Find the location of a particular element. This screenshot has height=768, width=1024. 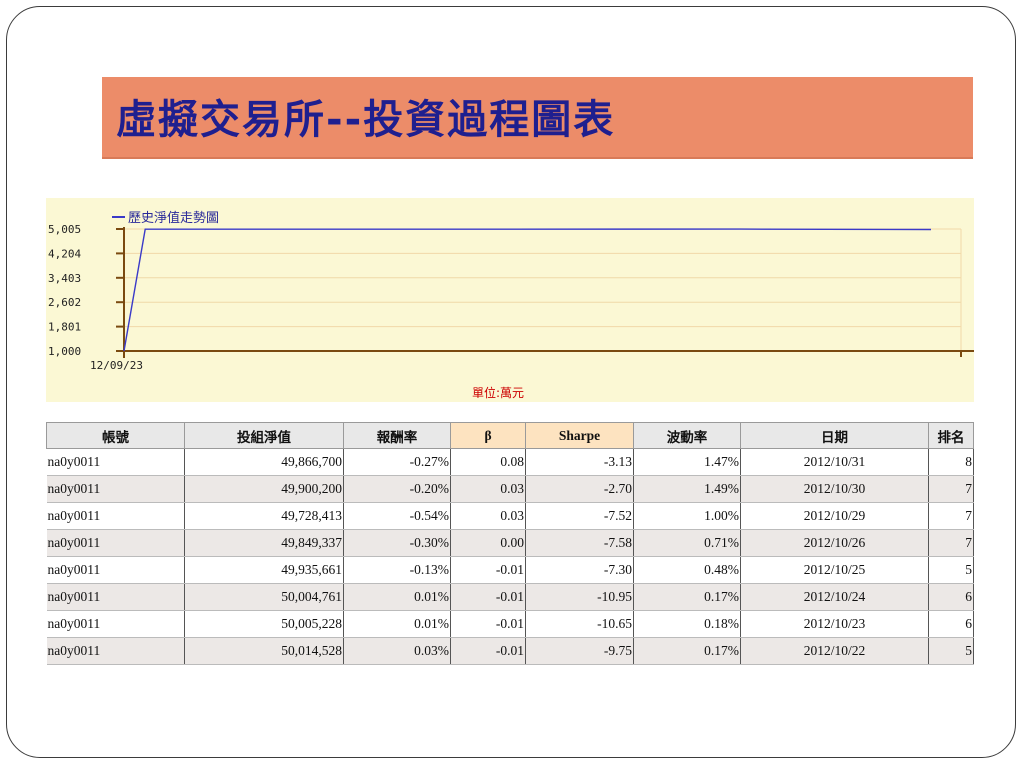

cell-return: 0.03% is located at coordinates (397, 651).